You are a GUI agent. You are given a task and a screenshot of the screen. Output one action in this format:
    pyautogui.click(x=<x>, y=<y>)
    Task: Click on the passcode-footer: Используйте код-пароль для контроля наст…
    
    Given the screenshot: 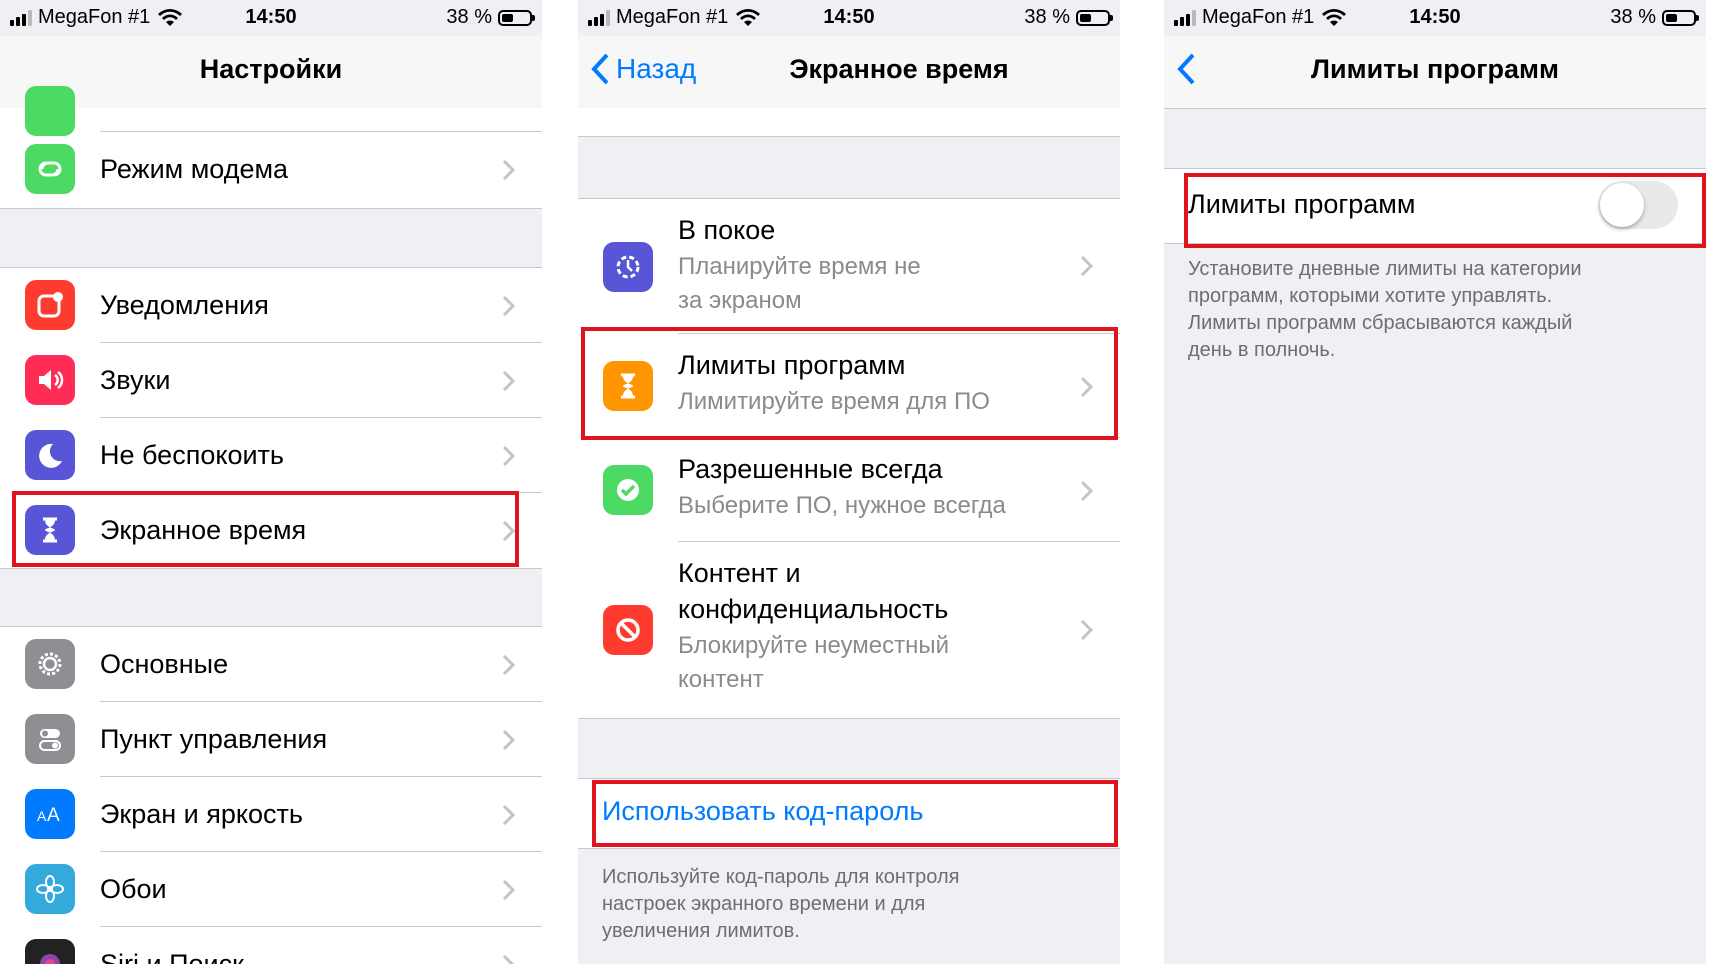 What is the action you would take?
    pyautogui.click(x=849, y=904)
    